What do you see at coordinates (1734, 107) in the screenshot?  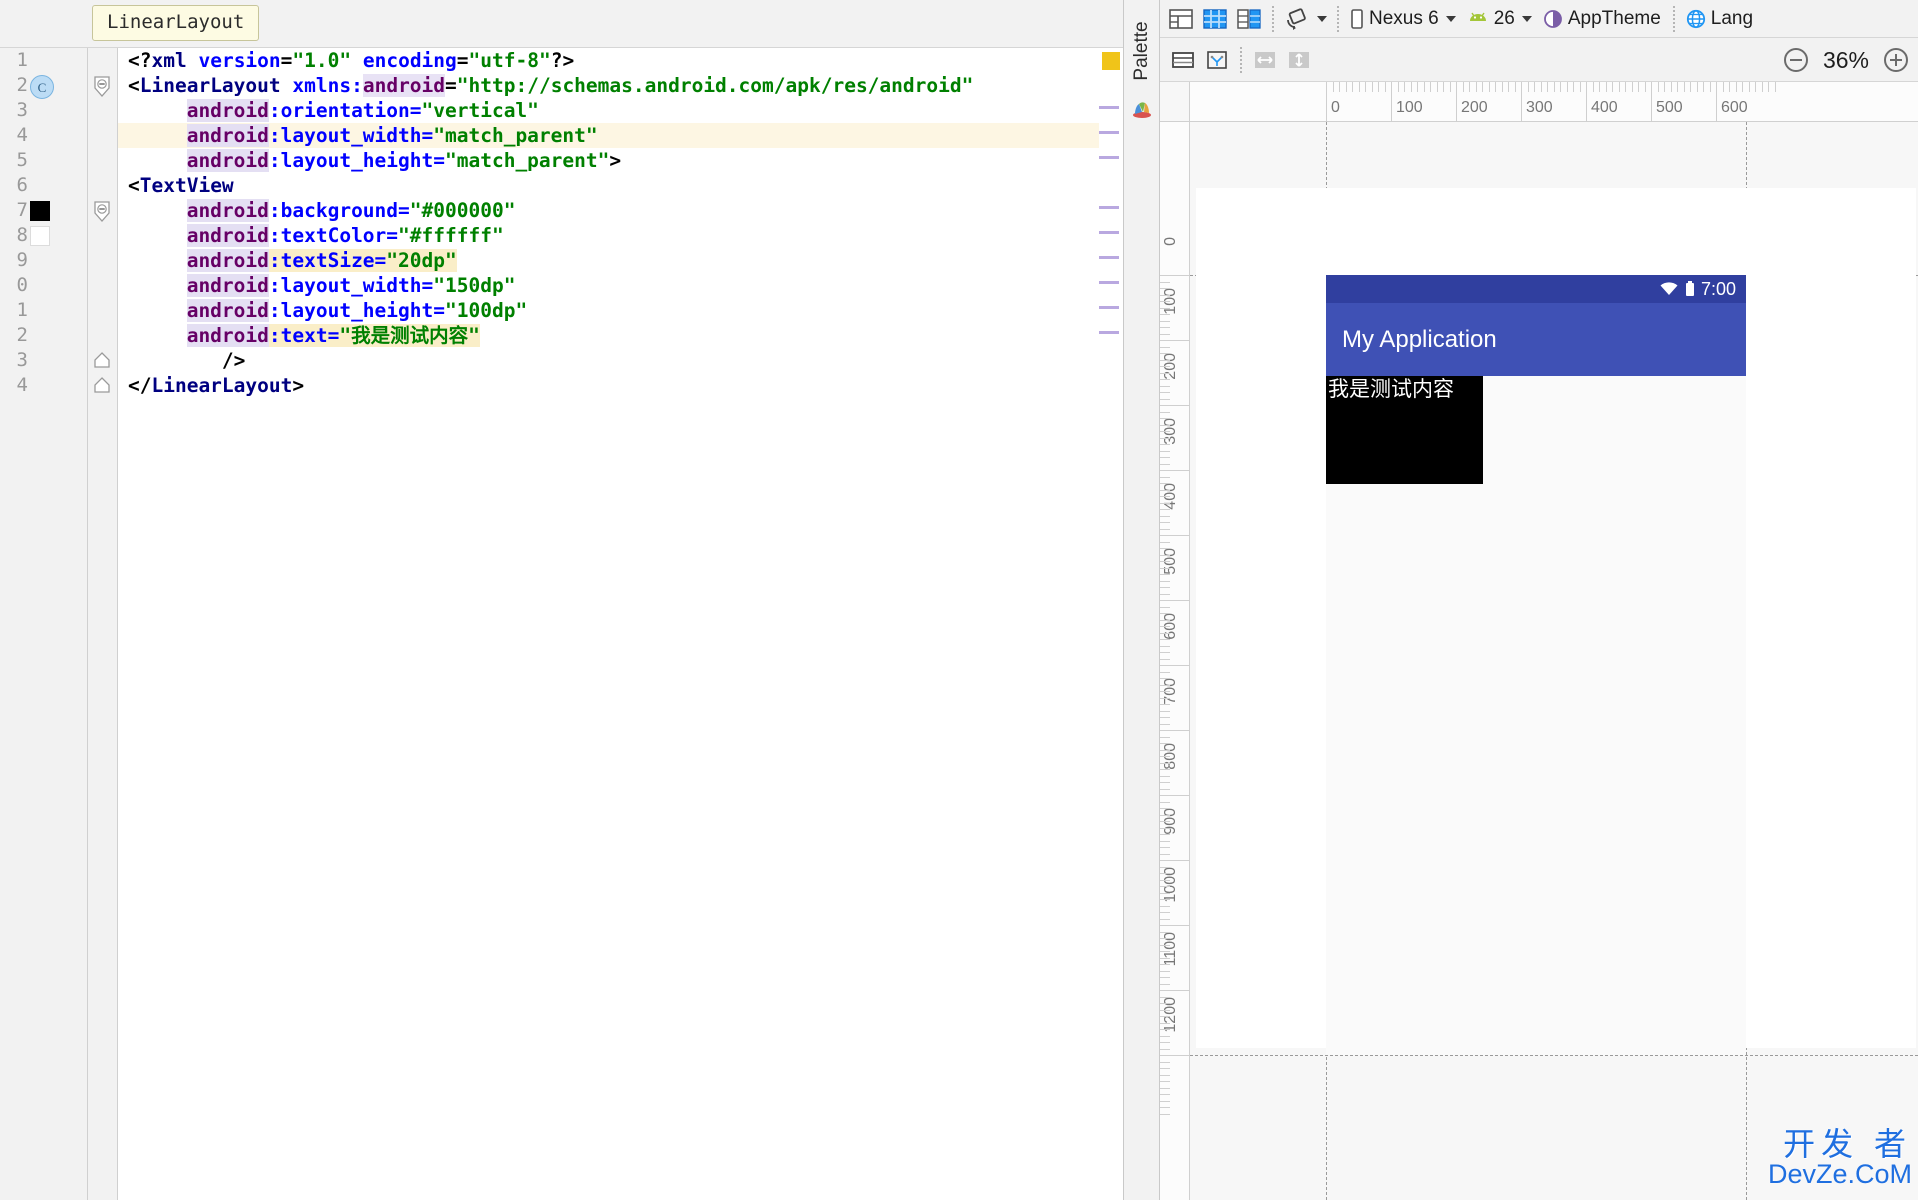 I see `ruler-h-label: 600` at bounding box center [1734, 107].